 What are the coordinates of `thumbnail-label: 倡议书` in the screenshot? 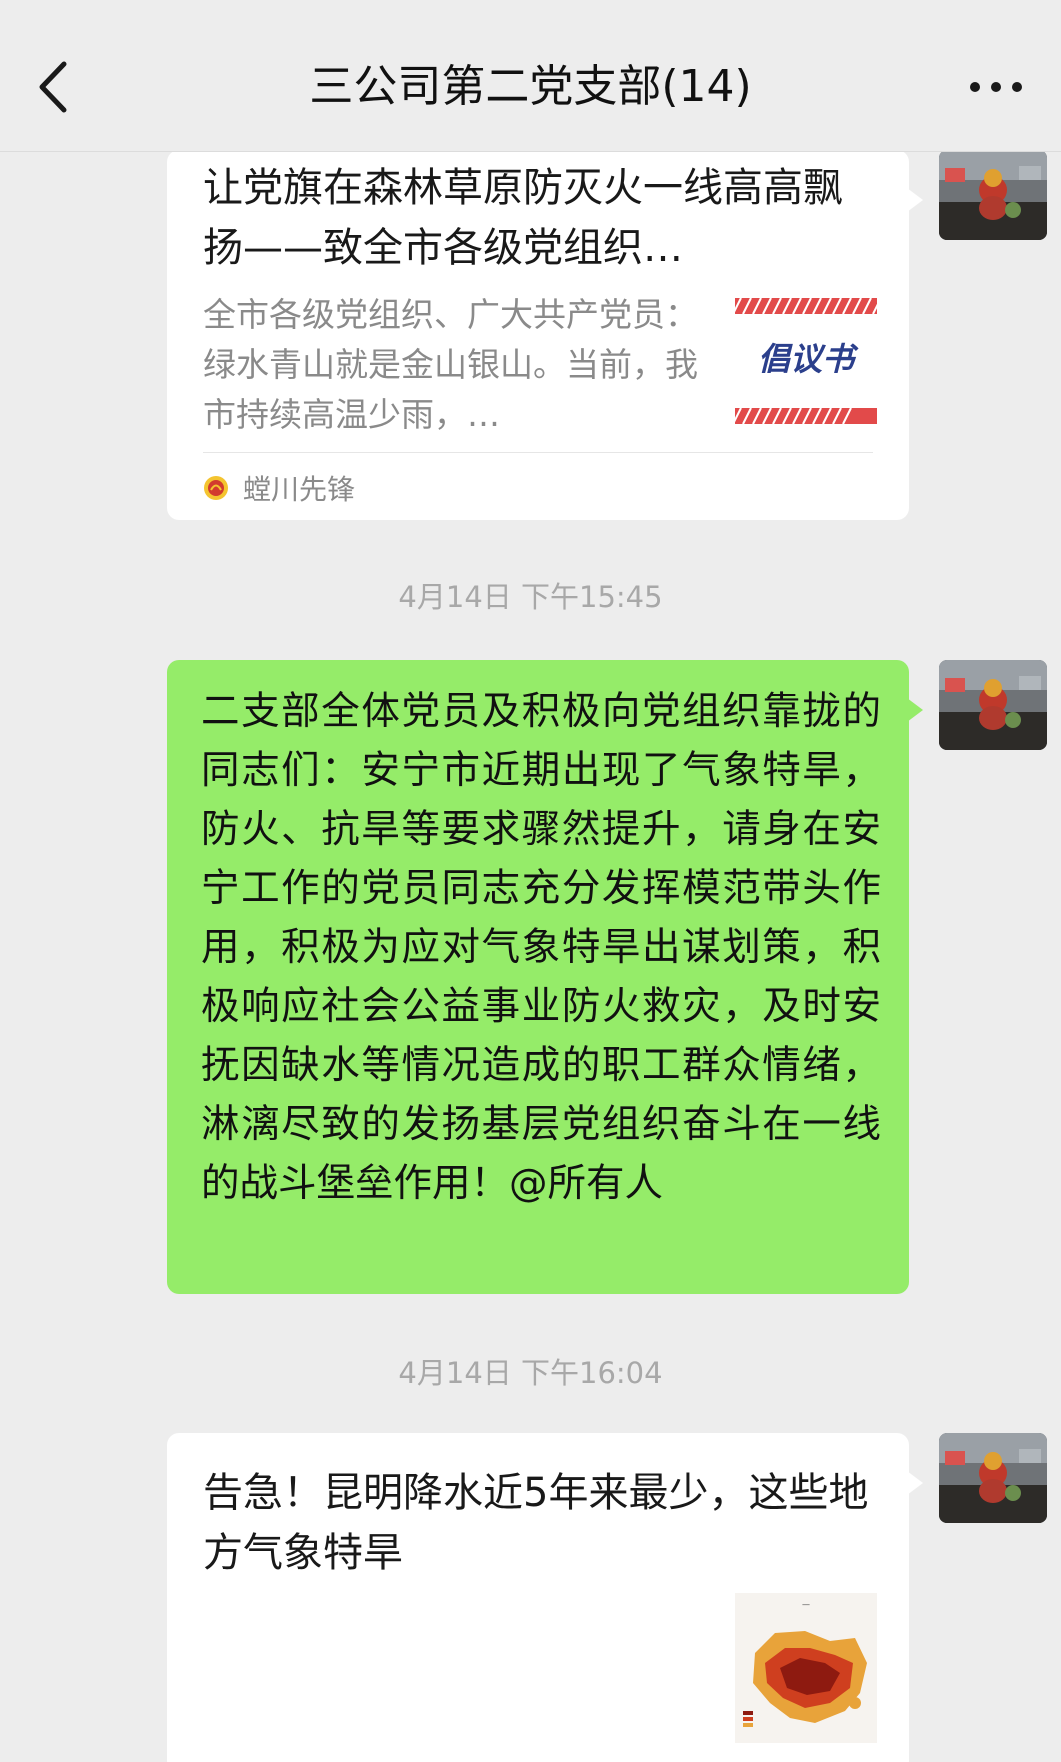 It's located at (808, 359).